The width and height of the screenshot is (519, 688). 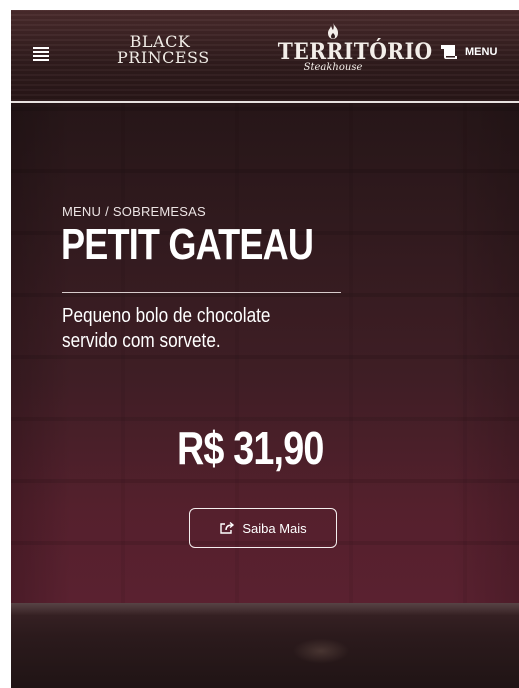 What do you see at coordinates (355, 52) in the screenshot?
I see `territorio-wordmark: TERRITÓRIO` at bounding box center [355, 52].